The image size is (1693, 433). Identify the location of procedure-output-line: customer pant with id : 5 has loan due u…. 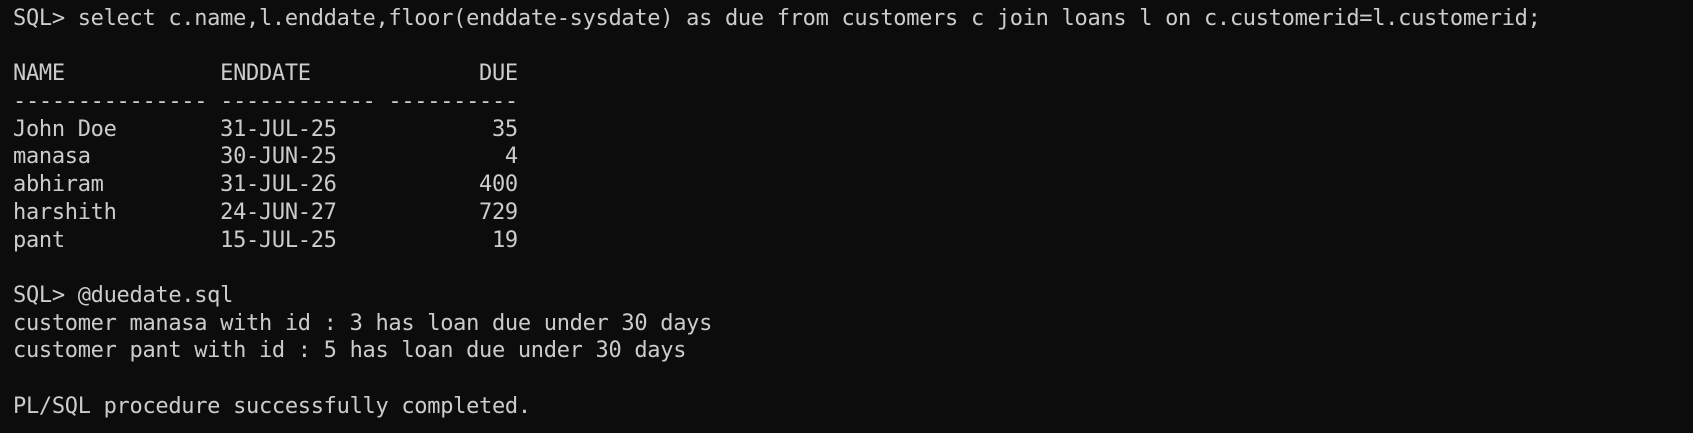
(350, 351).